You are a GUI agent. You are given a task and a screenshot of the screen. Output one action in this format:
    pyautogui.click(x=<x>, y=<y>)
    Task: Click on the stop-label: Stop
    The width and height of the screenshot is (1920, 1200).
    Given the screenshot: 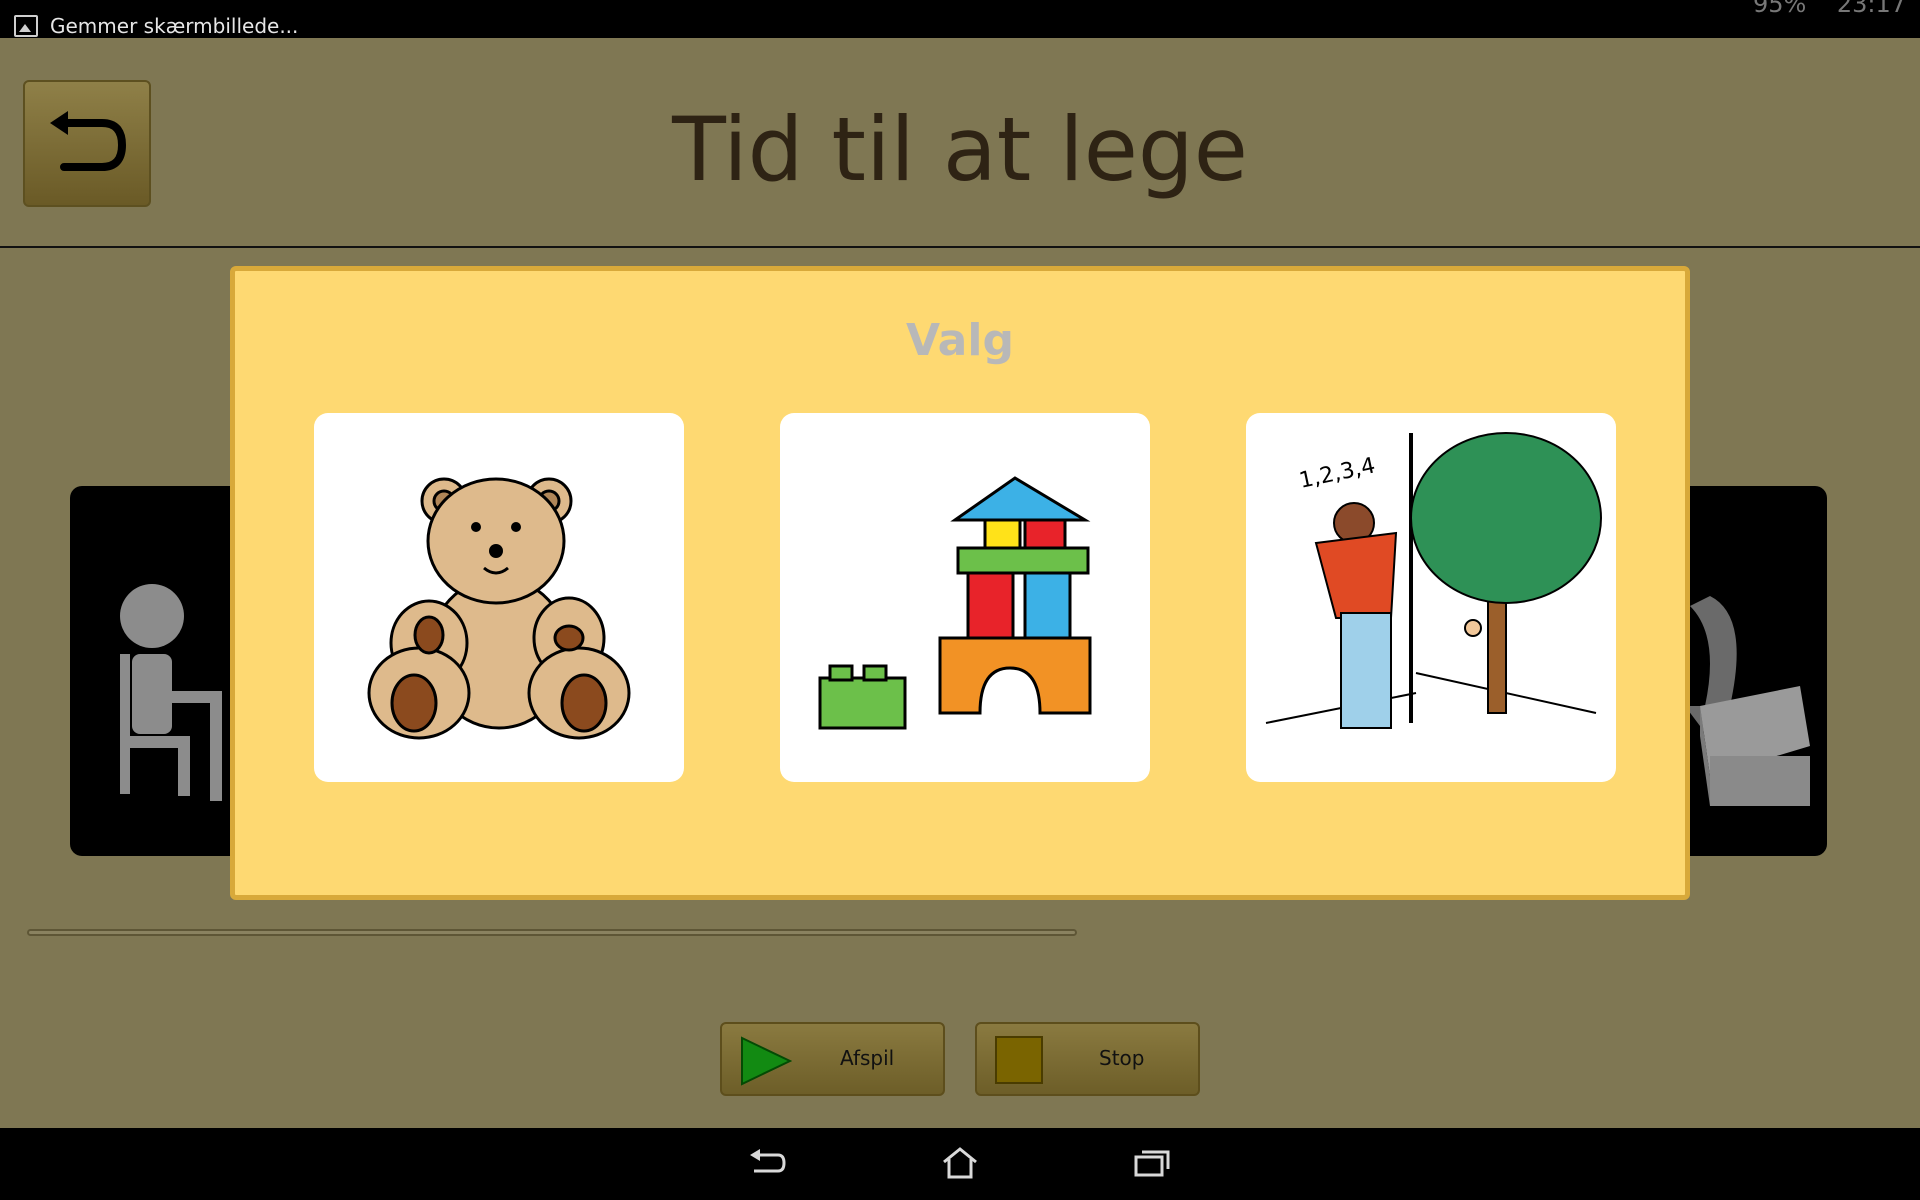 What is the action you would take?
    pyautogui.click(x=1122, y=1058)
    